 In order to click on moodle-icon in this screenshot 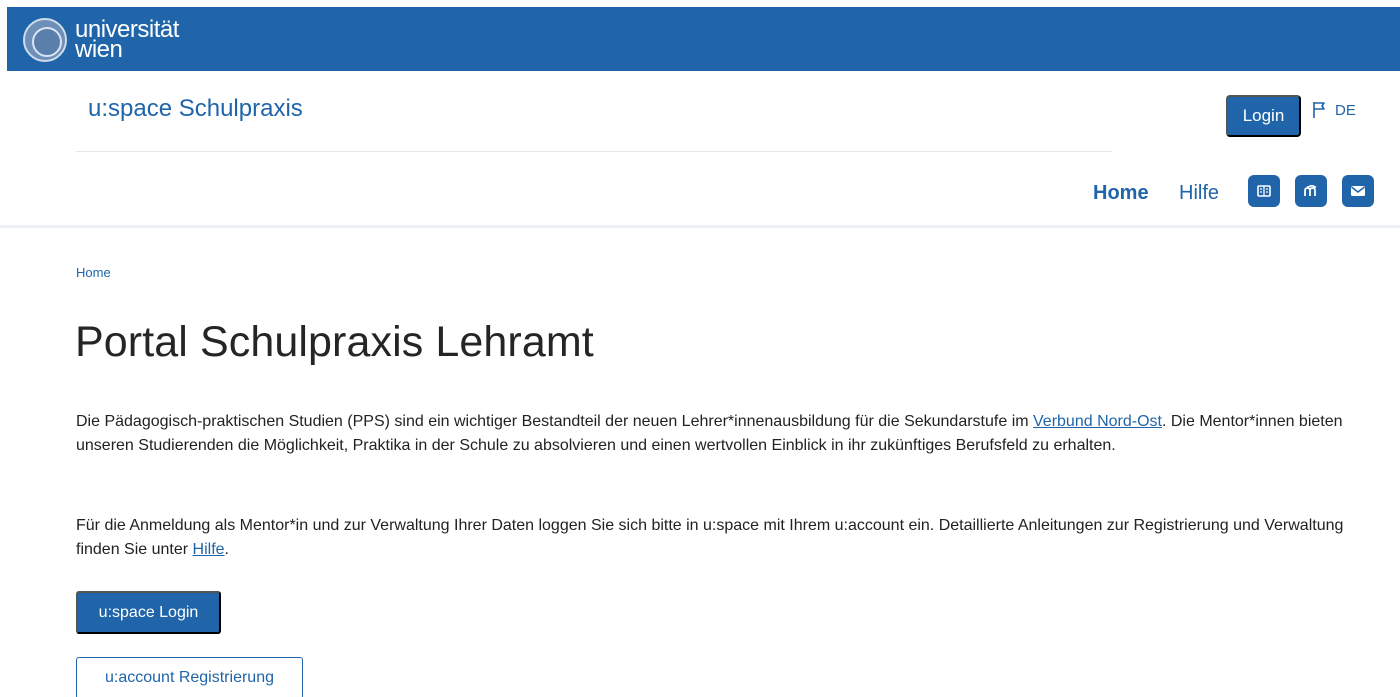, I will do `click(1311, 191)`.